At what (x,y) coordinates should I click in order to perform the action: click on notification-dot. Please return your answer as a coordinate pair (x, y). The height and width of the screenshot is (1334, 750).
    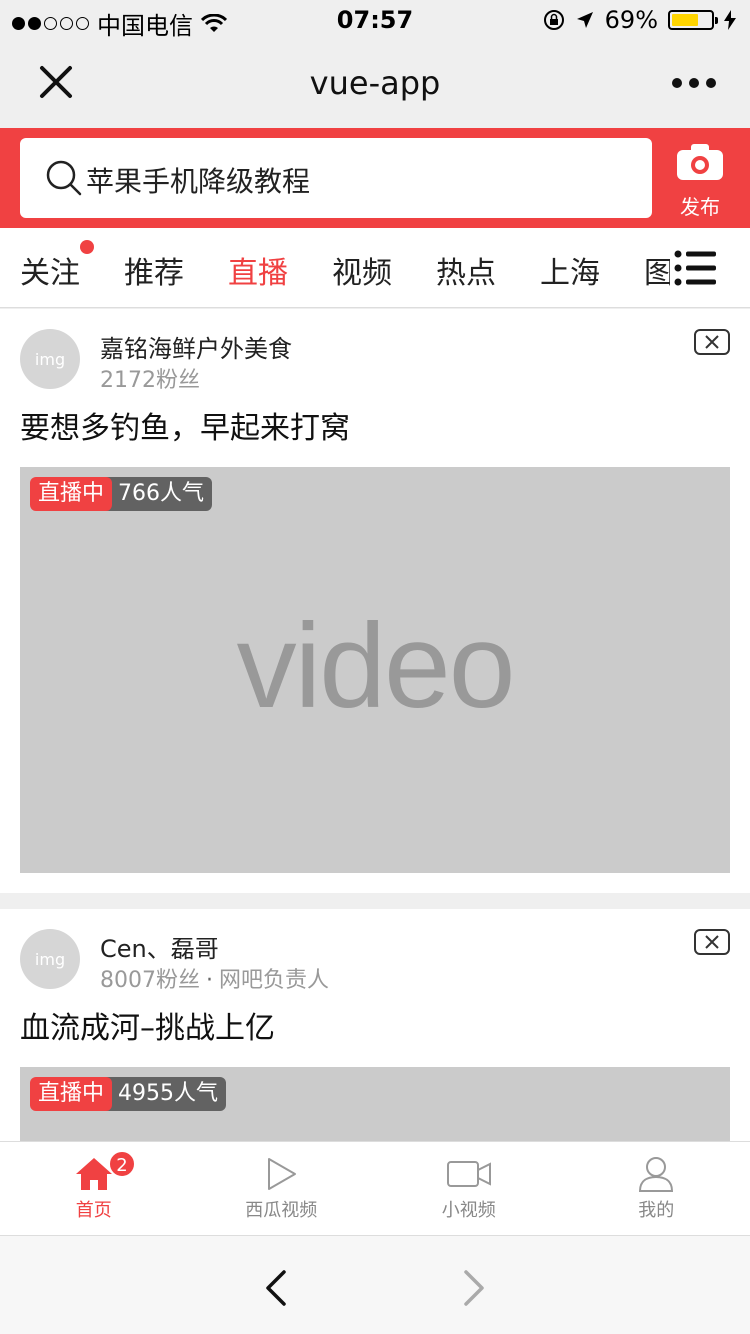
    Looking at the image, I should click on (87, 247).